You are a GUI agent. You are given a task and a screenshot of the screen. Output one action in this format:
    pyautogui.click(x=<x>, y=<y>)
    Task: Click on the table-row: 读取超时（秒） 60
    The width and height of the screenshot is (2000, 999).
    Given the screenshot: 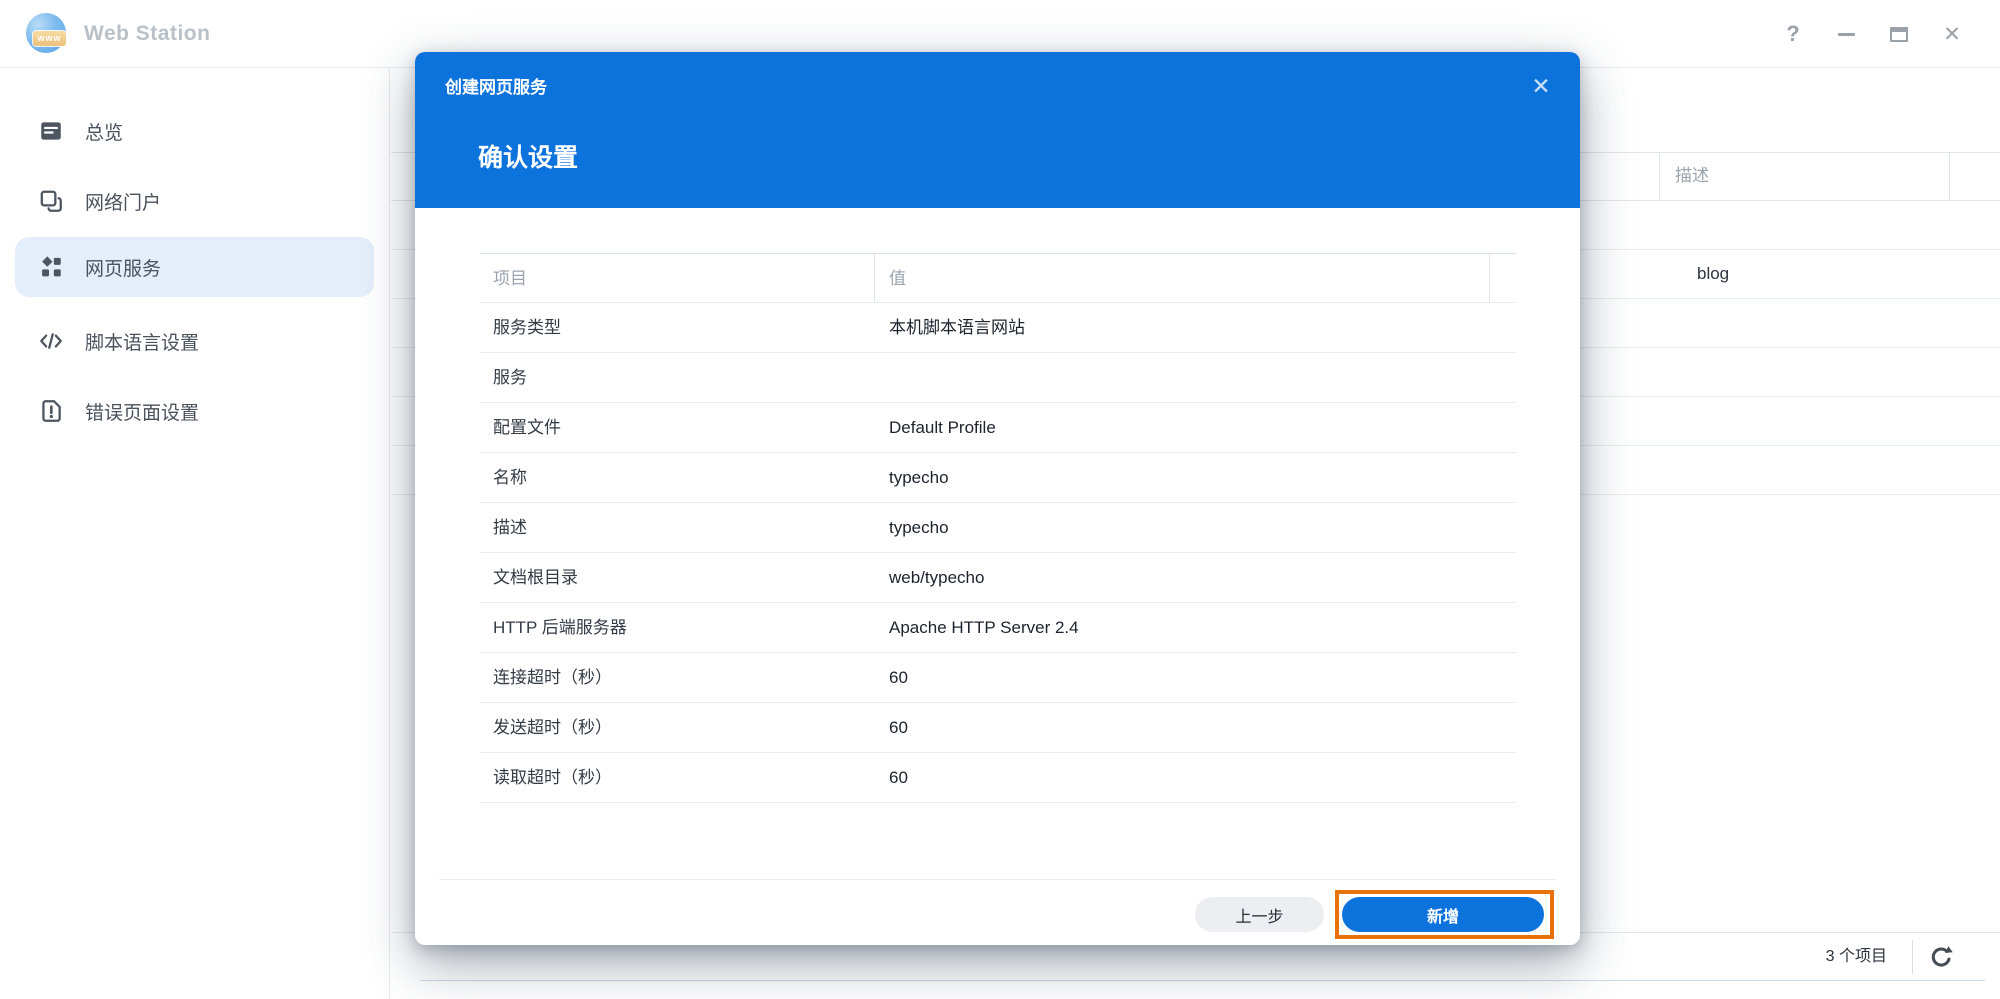 What is the action you would take?
    pyautogui.click(x=998, y=778)
    